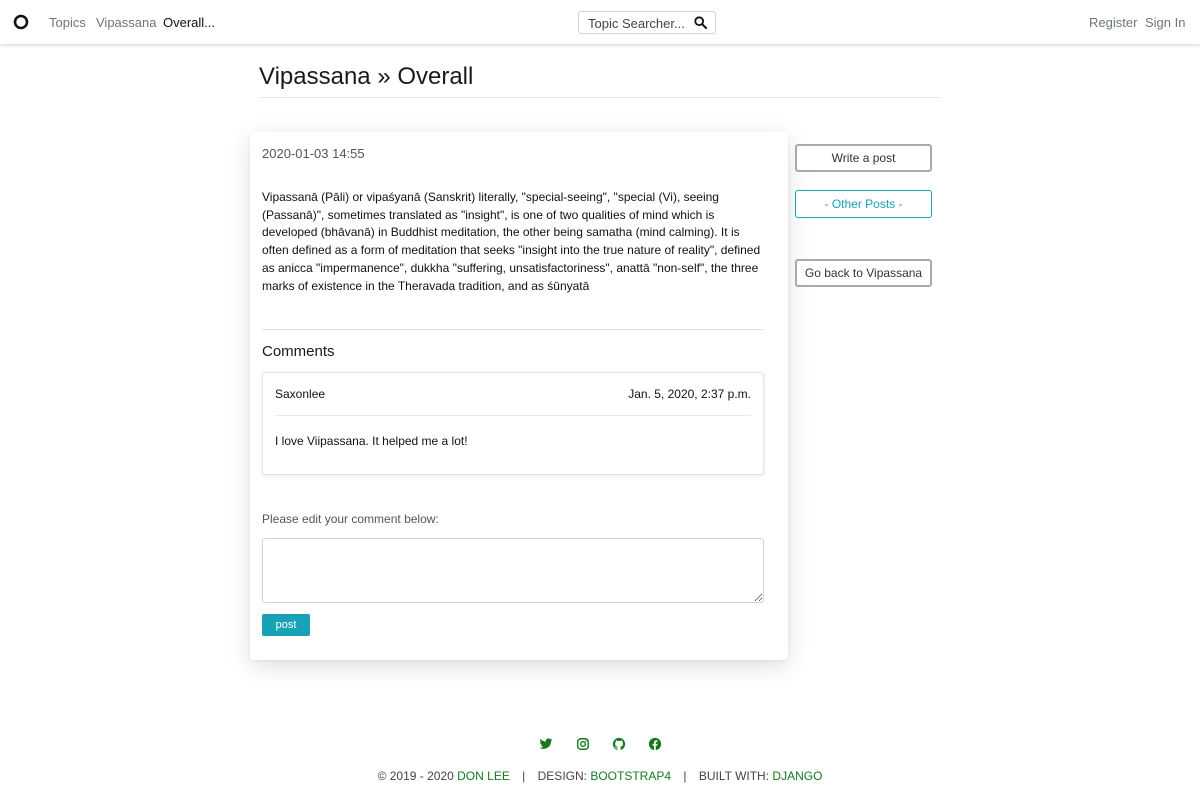 This screenshot has height=800, width=1200. I want to click on footer-author-link: DON LEE, so click(483, 776).